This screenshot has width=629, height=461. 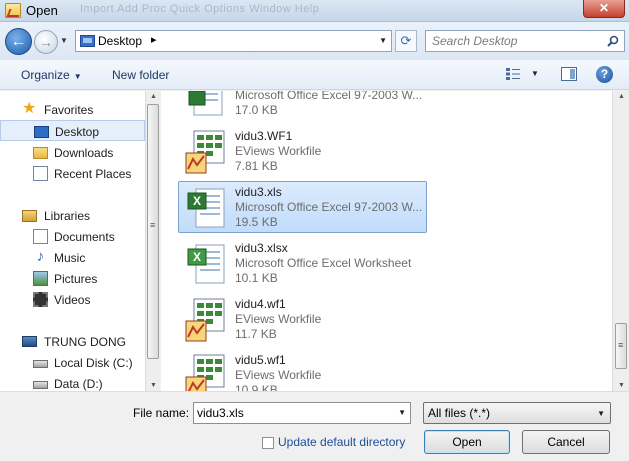 I want to click on file-size: 17.0 KB, so click(x=256, y=110).